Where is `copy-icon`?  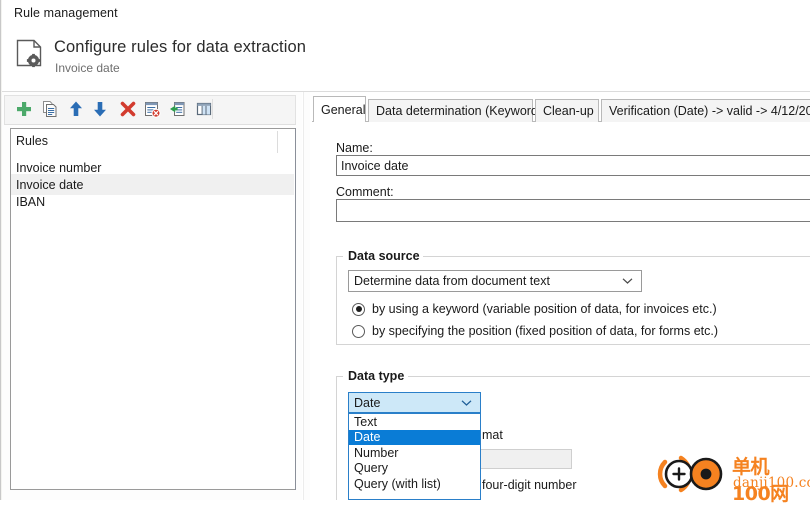 copy-icon is located at coordinates (50, 109).